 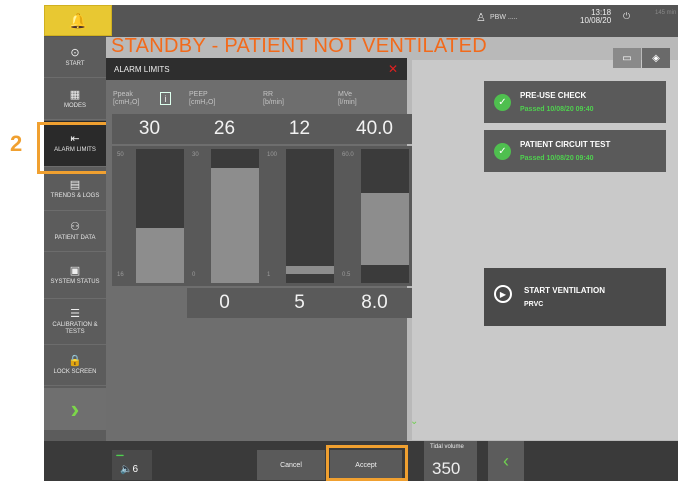 I want to click on accept-highlight, so click(x=367, y=463).